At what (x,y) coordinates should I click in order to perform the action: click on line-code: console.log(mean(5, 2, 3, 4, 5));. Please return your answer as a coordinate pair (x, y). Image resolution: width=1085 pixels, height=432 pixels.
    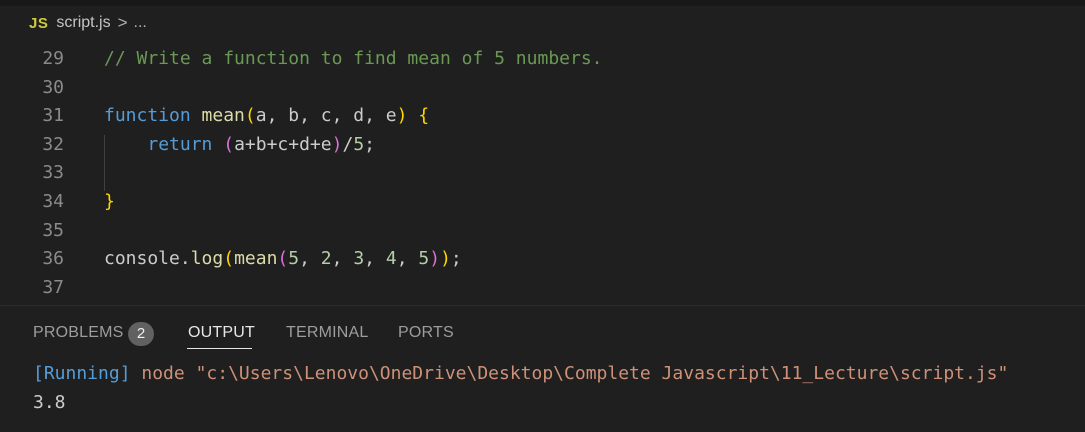
    Looking at the image, I should click on (283, 259).